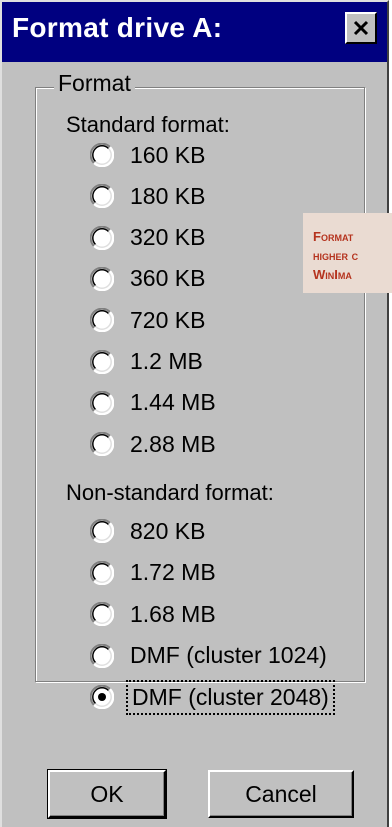 This screenshot has width=392, height=827. Describe the element at coordinates (170, 492) in the screenshot. I see `nonstandard-format-label: Non-standard format:` at that location.